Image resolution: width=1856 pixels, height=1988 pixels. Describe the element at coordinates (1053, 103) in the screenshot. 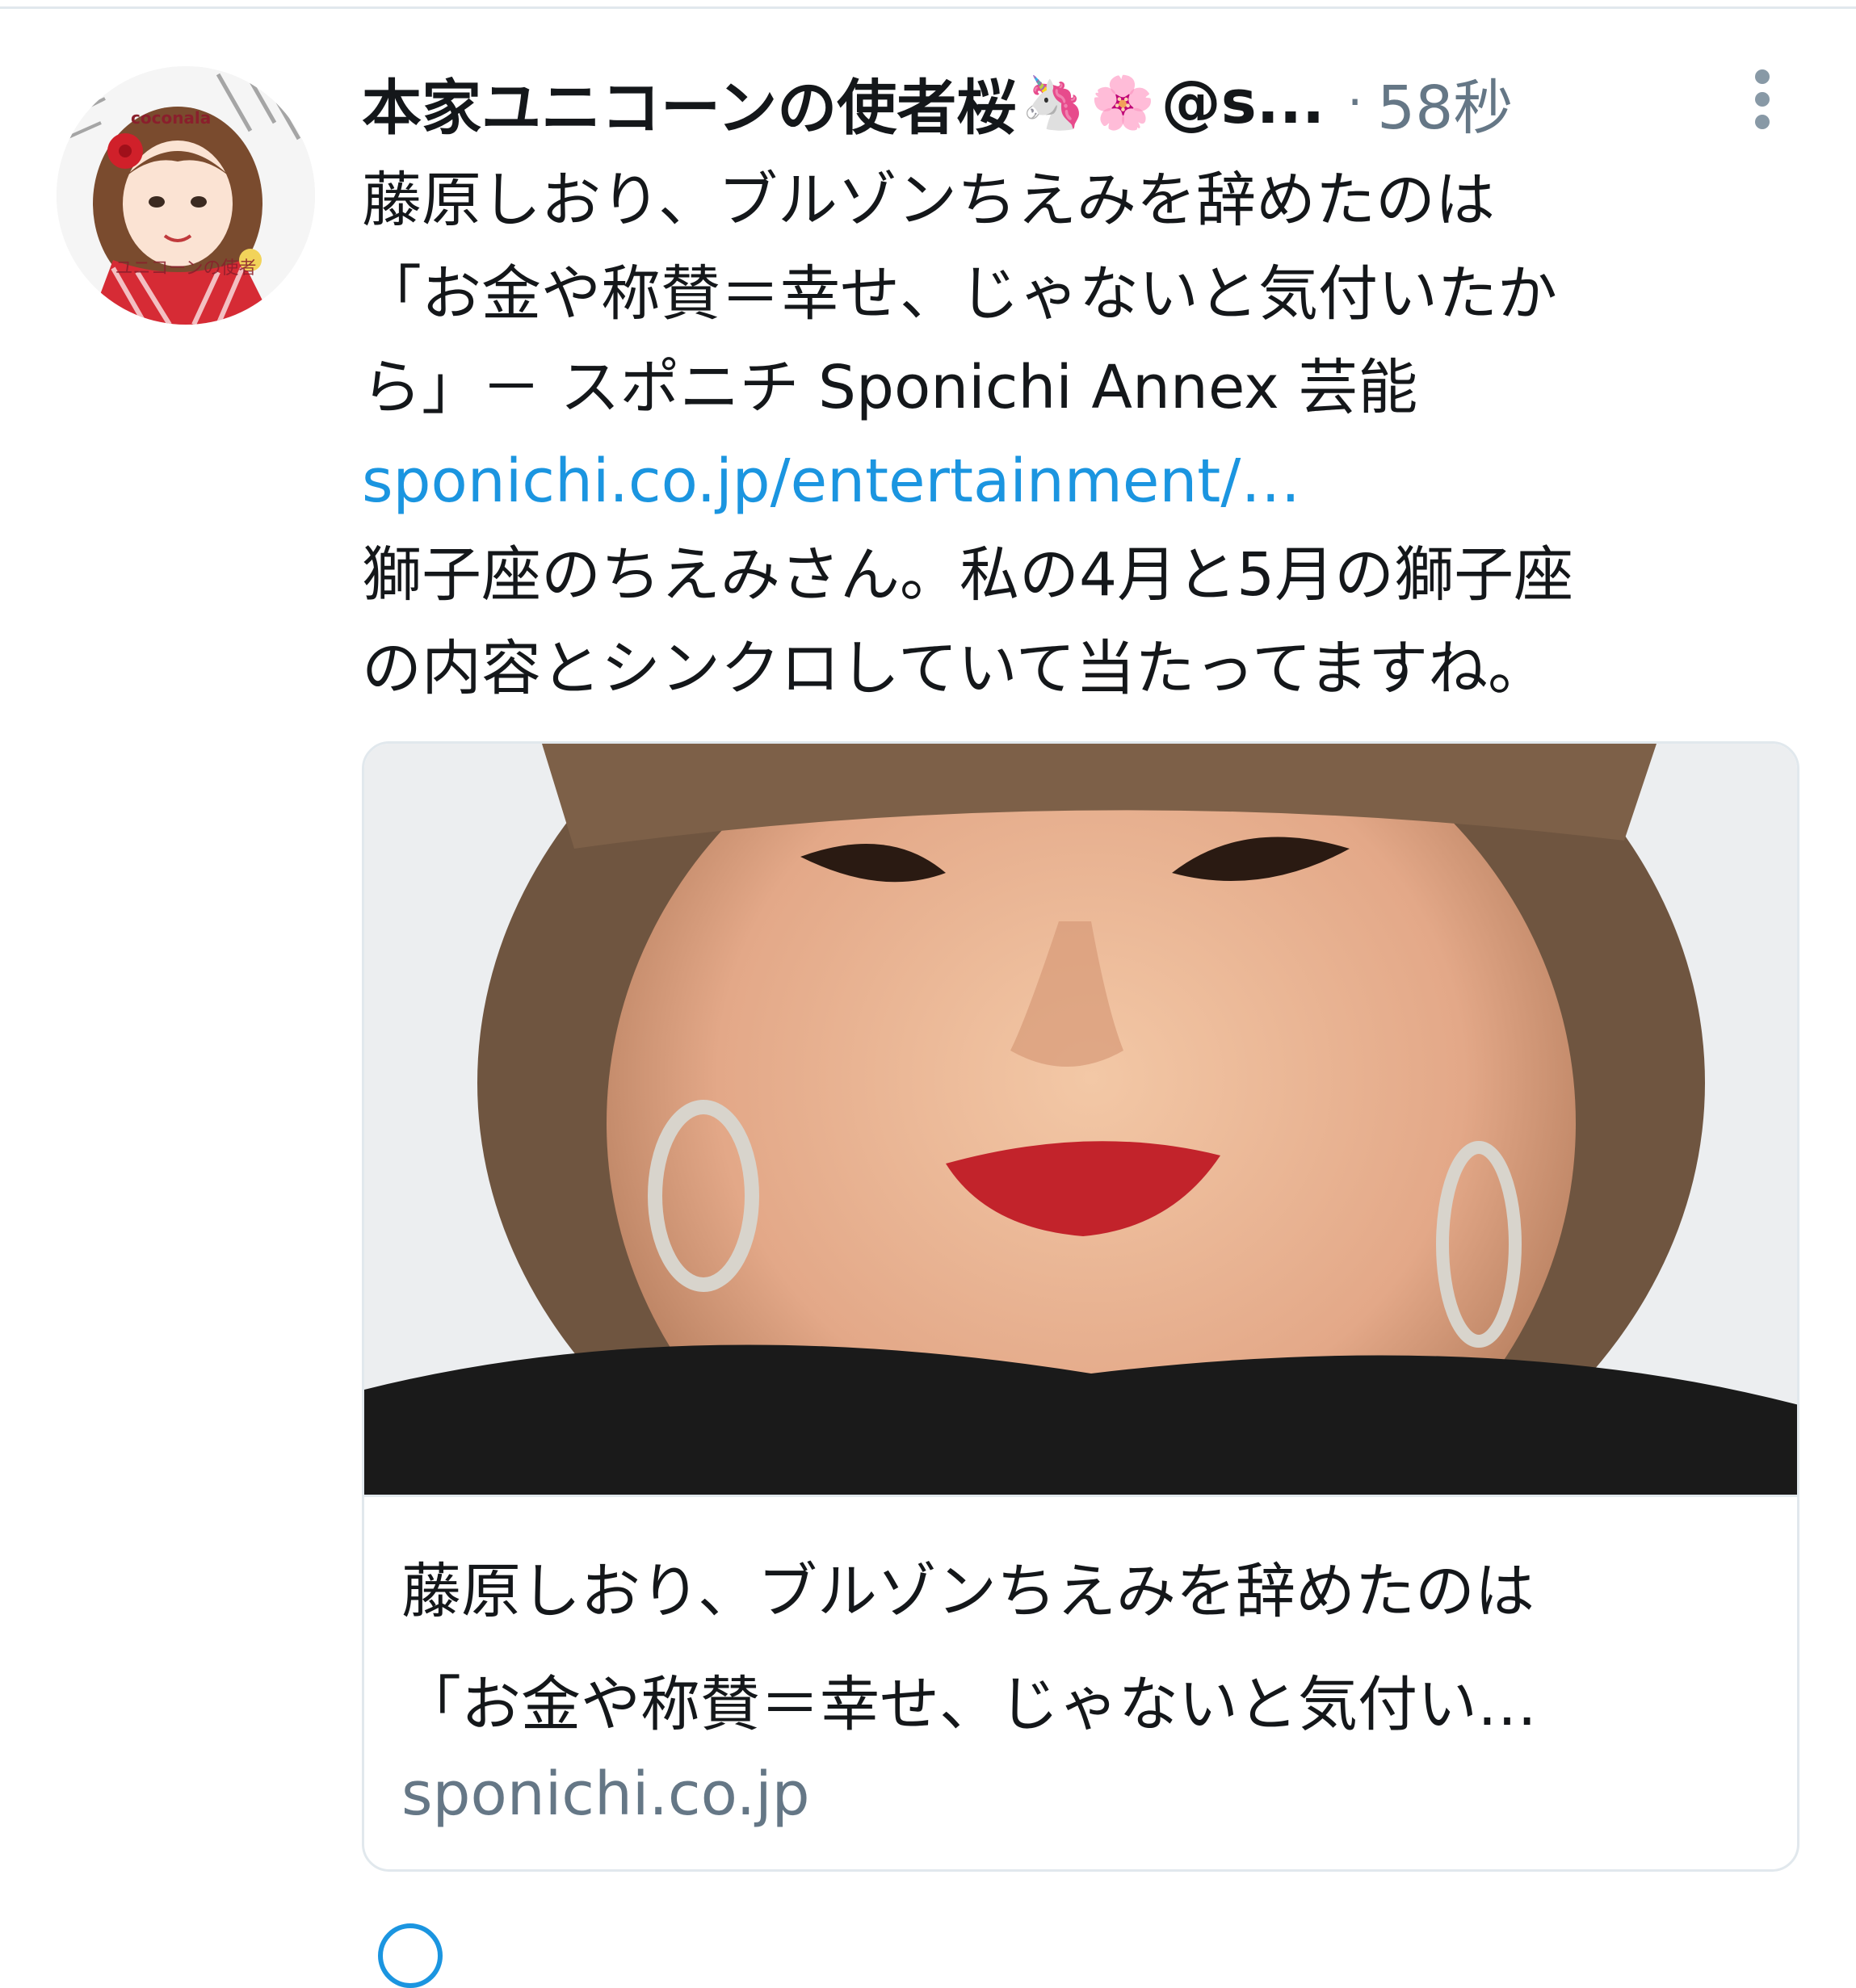

I see `unicorn-emoji-icon: 🦄` at that location.